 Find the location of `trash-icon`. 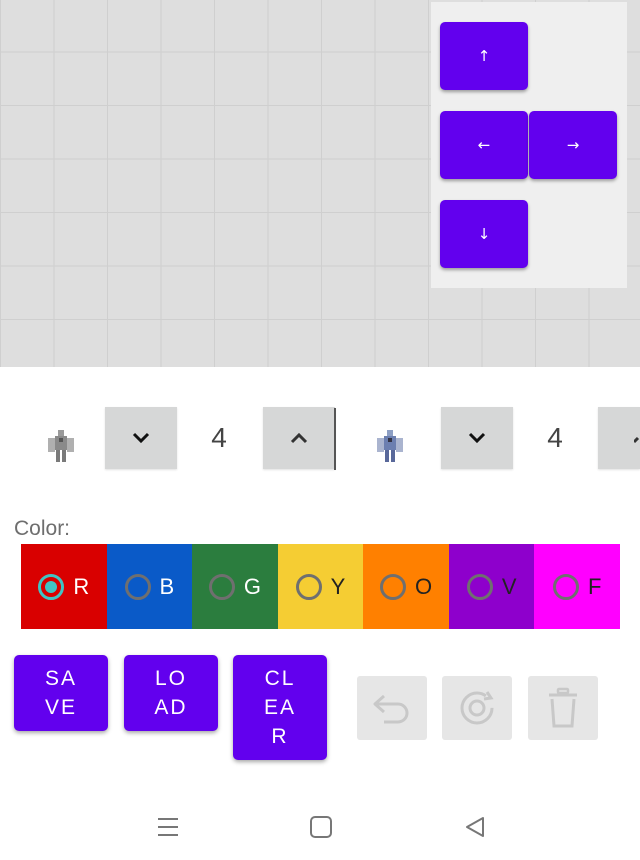

trash-icon is located at coordinates (563, 707).